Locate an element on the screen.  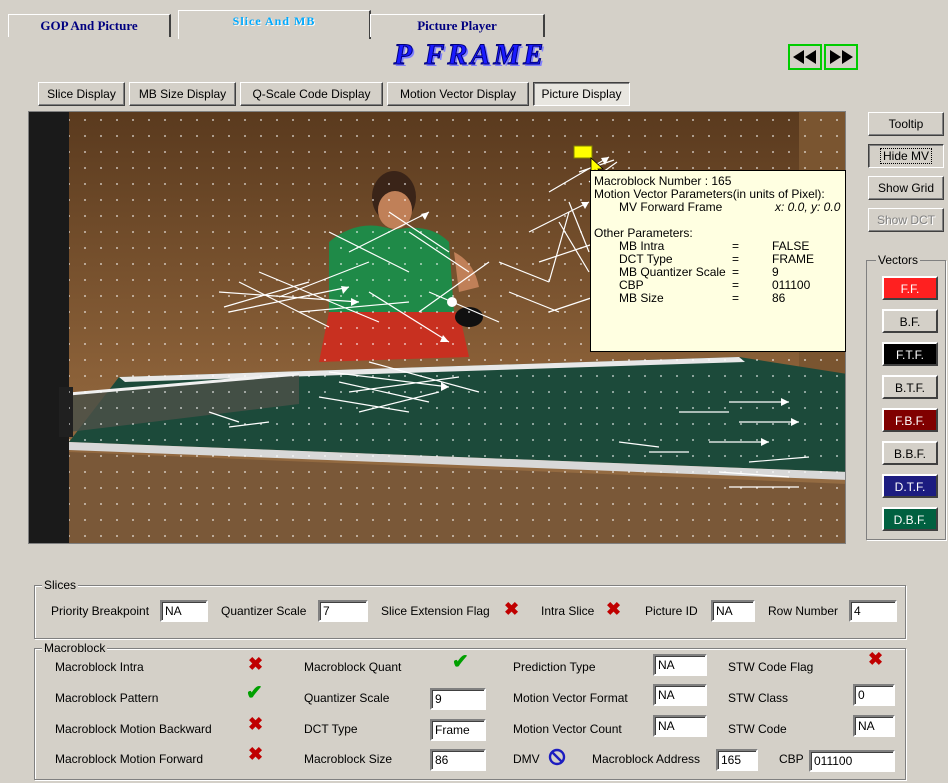
dct-type-label: DCT Type is located at coordinates (331, 729).